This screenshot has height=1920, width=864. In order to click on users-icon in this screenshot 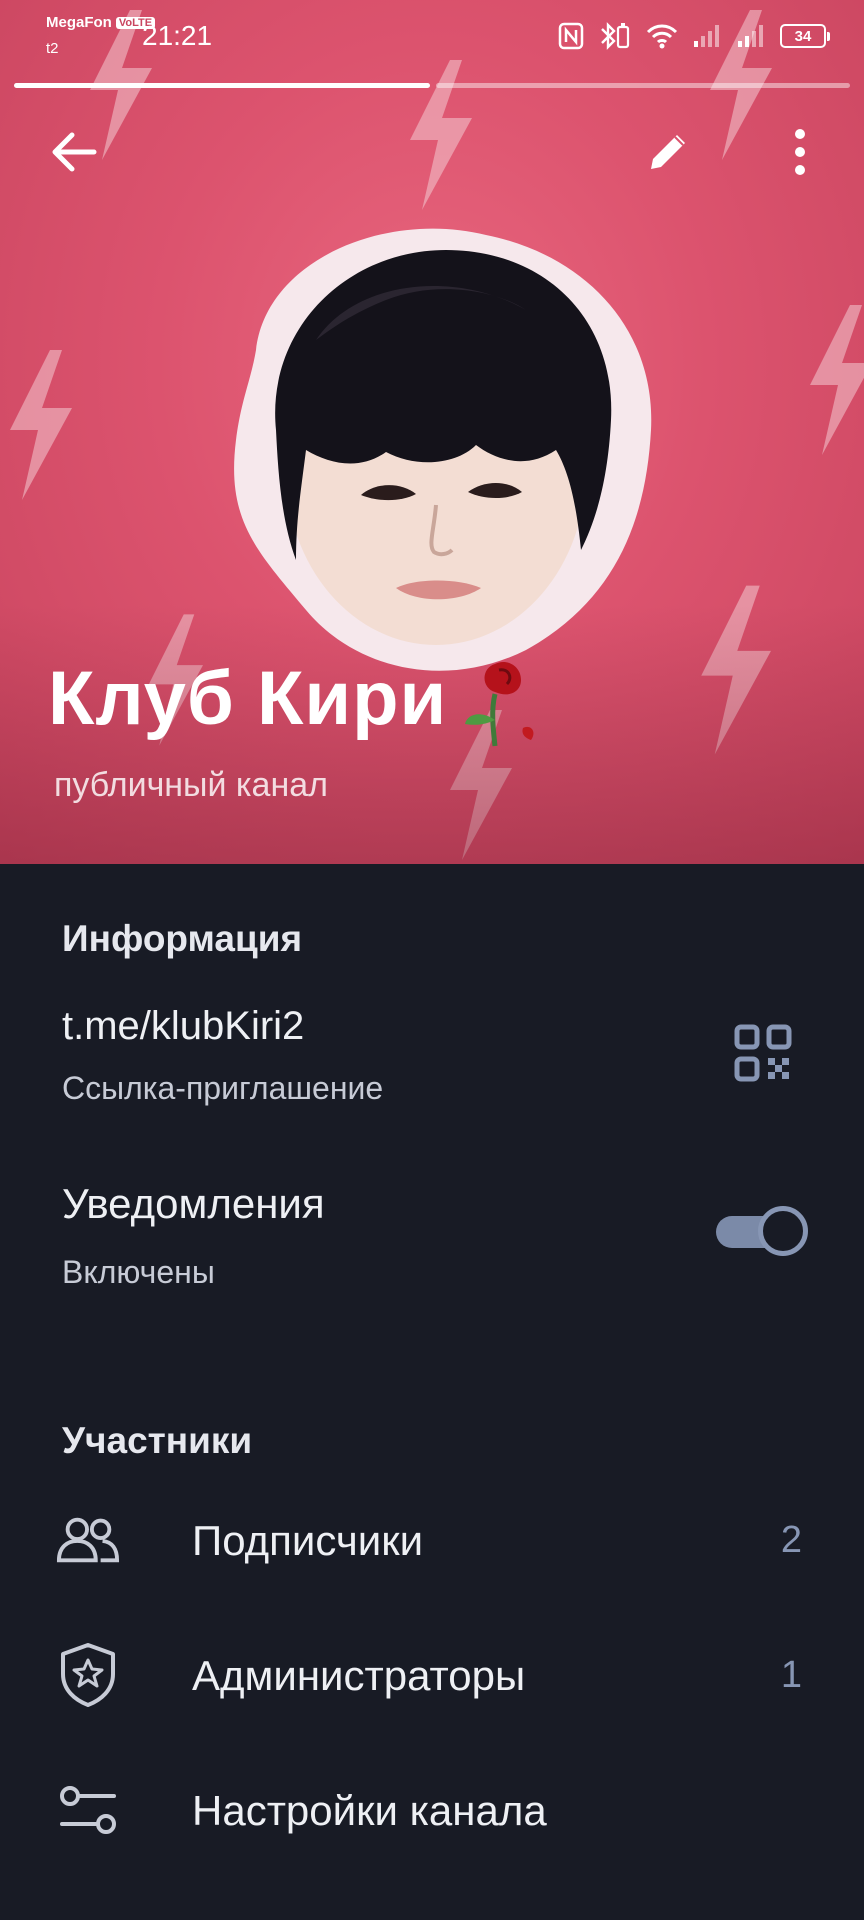, I will do `click(88, 1540)`.